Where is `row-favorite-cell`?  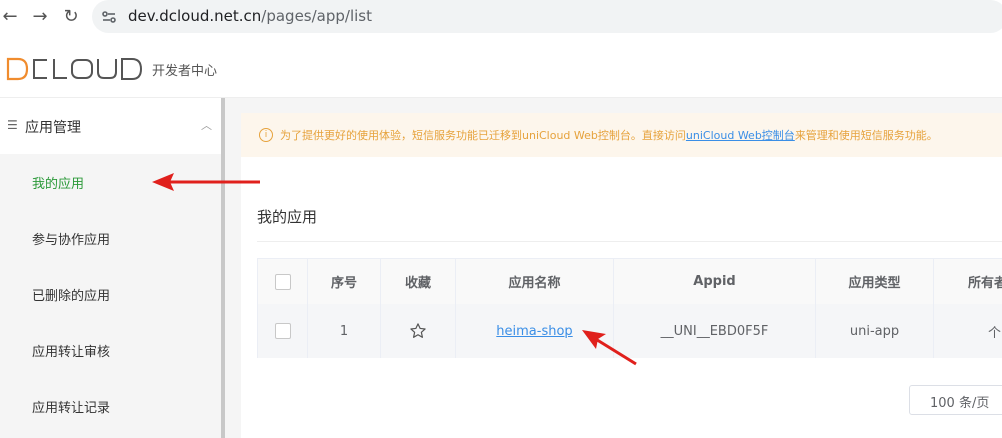
row-favorite-cell is located at coordinates (418, 331).